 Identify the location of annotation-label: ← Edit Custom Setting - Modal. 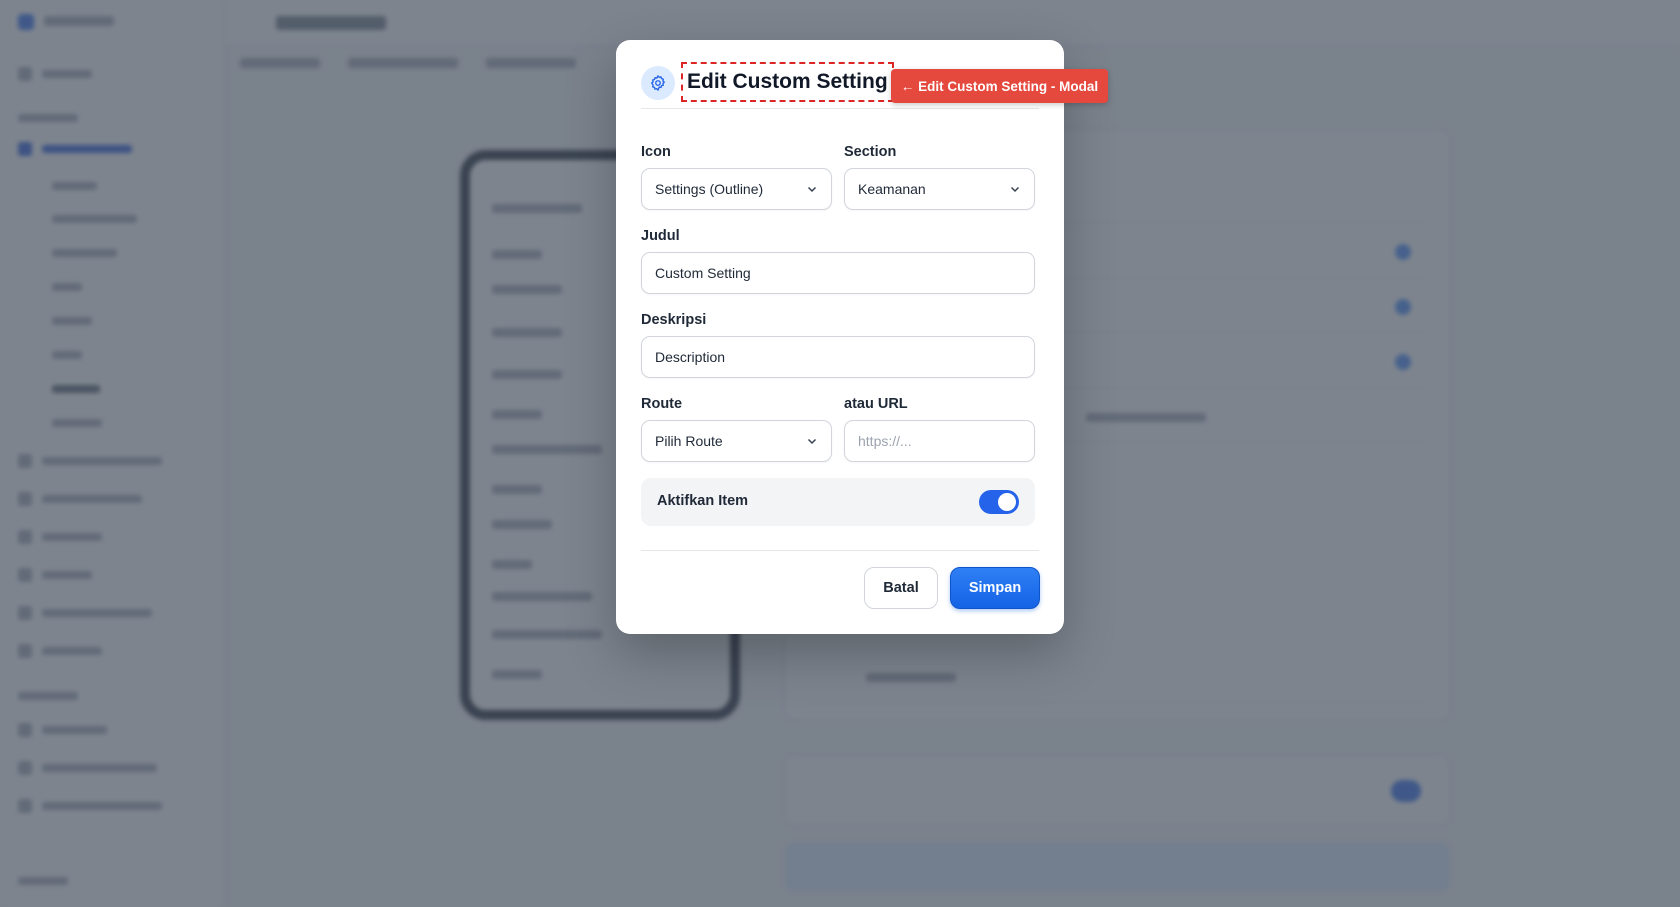
(999, 86).